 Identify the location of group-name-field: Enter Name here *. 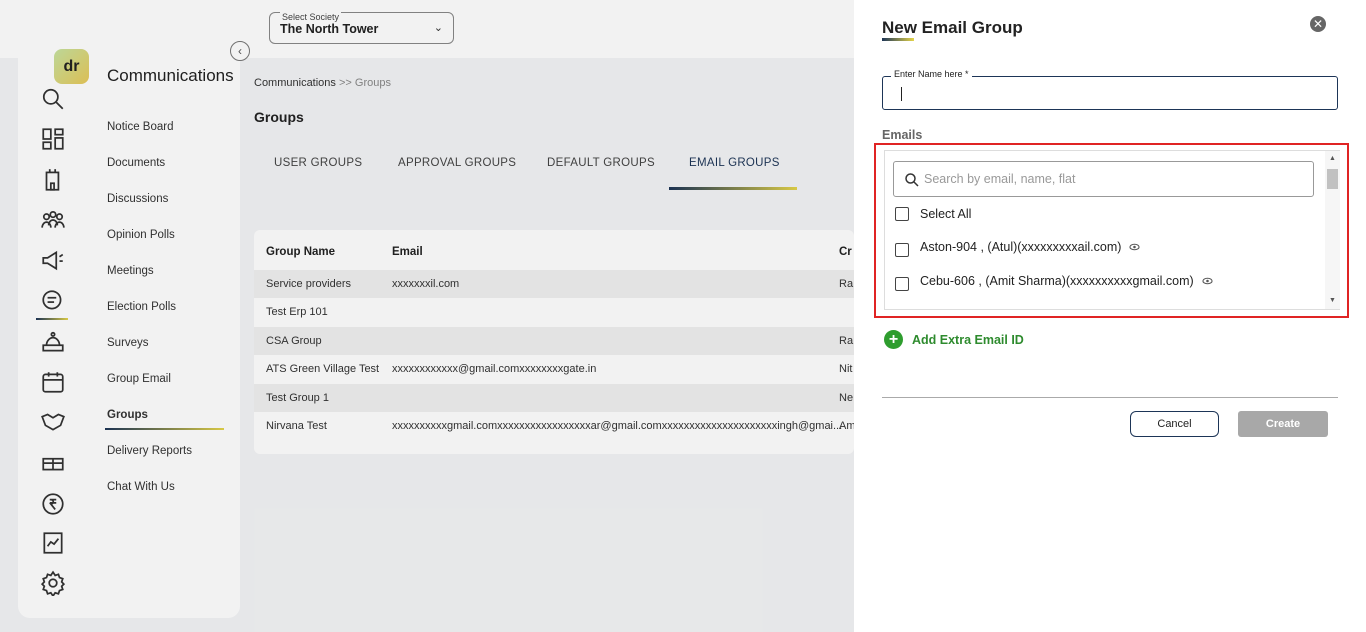
(1110, 89).